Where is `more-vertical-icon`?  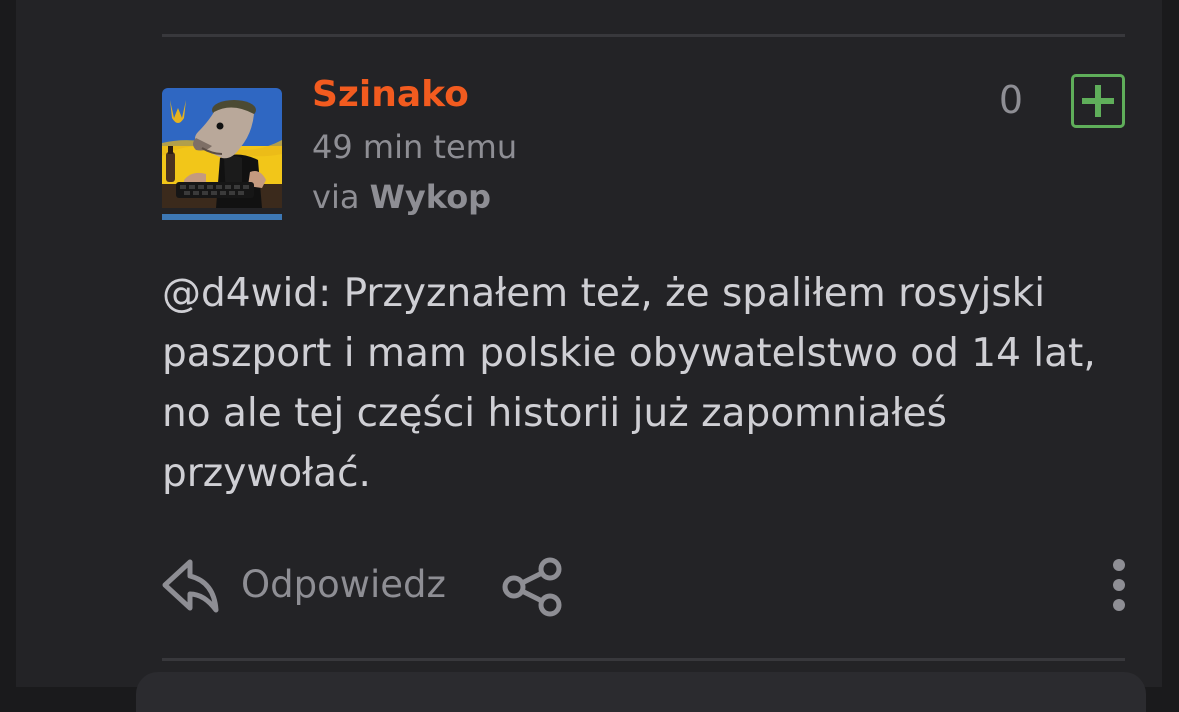 more-vertical-icon is located at coordinates (1119, 585).